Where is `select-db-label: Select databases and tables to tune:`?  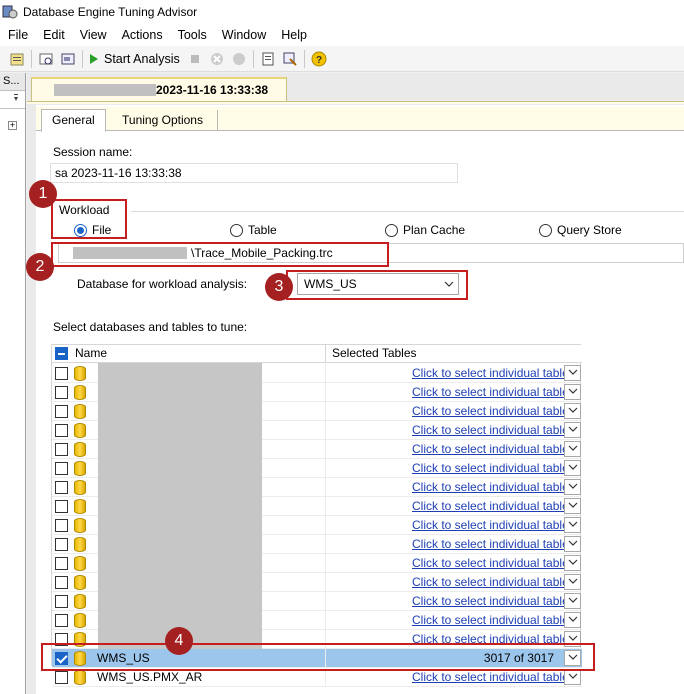
select-db-label: Select databases and tables to tune: is located at coordinates (150, 327).